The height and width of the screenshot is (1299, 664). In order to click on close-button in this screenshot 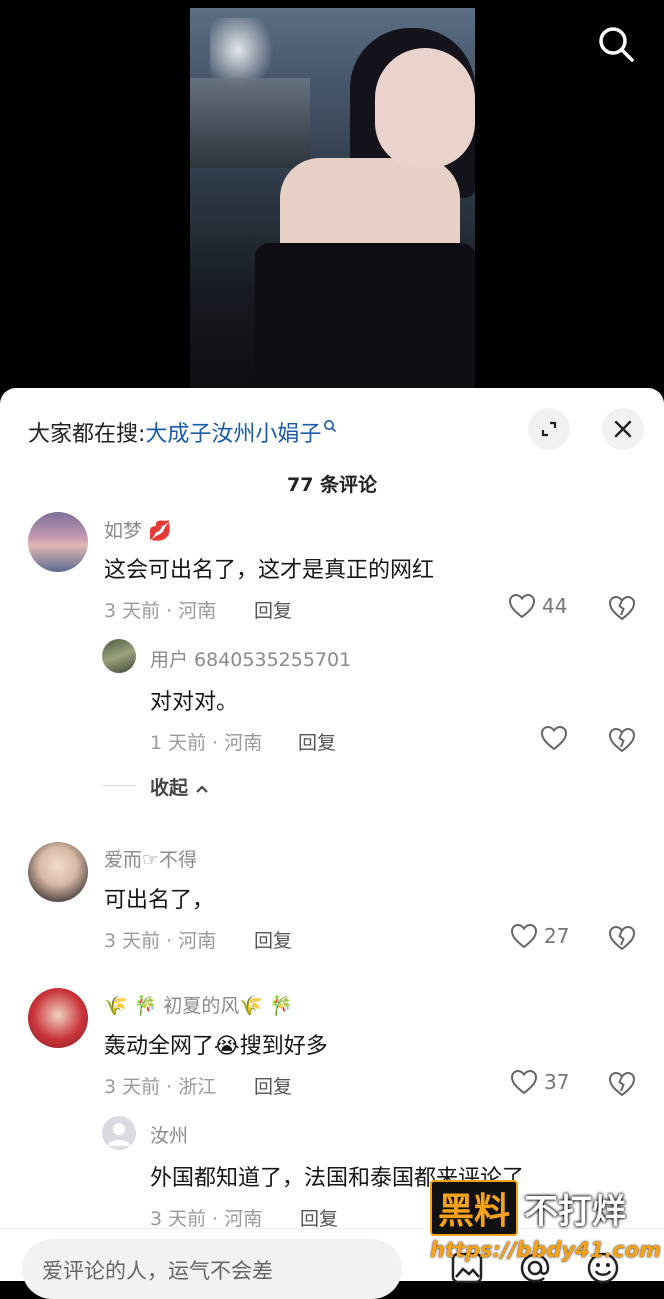, I will do `click(623, 429)`.